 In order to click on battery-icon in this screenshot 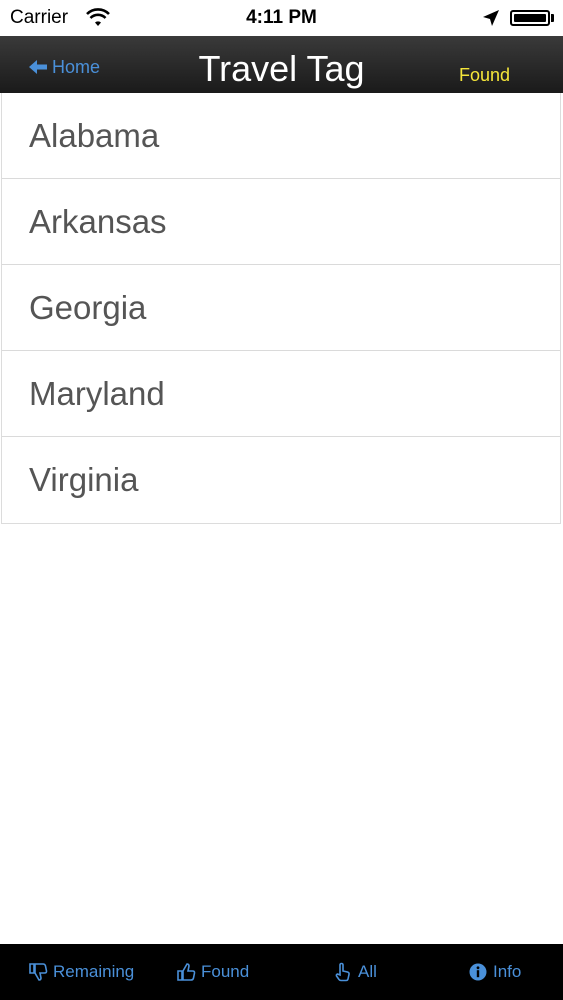, I will do `click(530, 18)`.